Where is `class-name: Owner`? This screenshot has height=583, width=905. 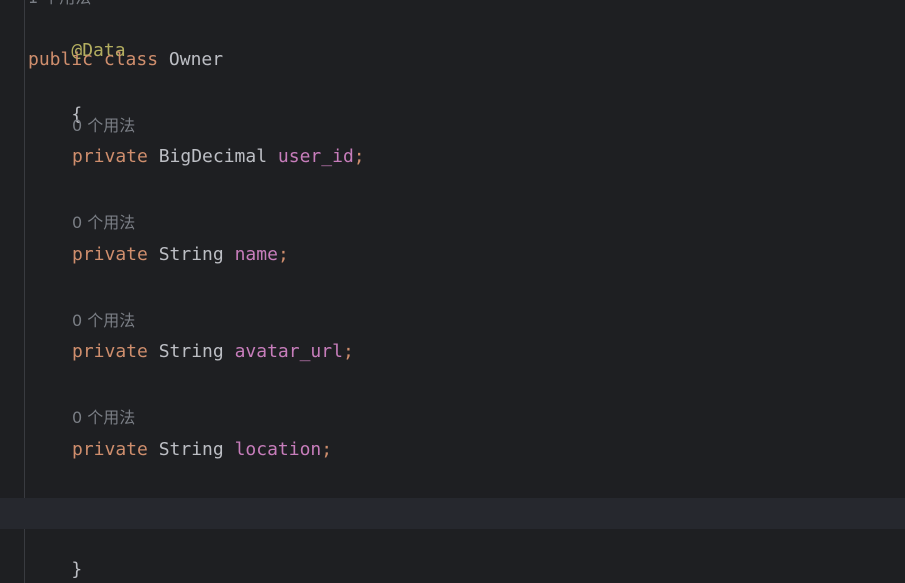
class-name: Owner is located at coordinates (196, 59).